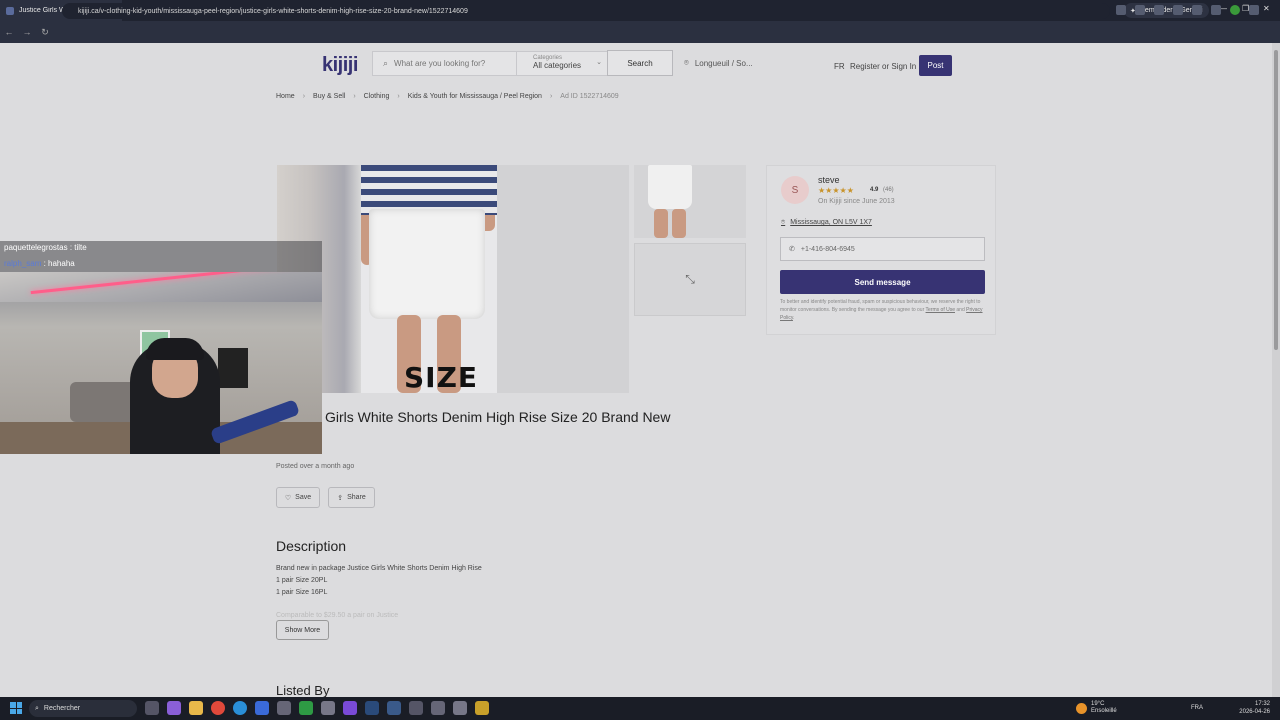  Describe the element at coordinates (58, 263) in the screenshot. I see `chat-text: : hahaha` at that location.